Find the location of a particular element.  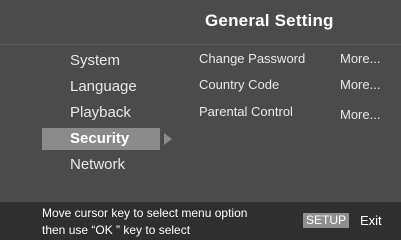

exit-label: Exit is located at coordinates (371, 220).